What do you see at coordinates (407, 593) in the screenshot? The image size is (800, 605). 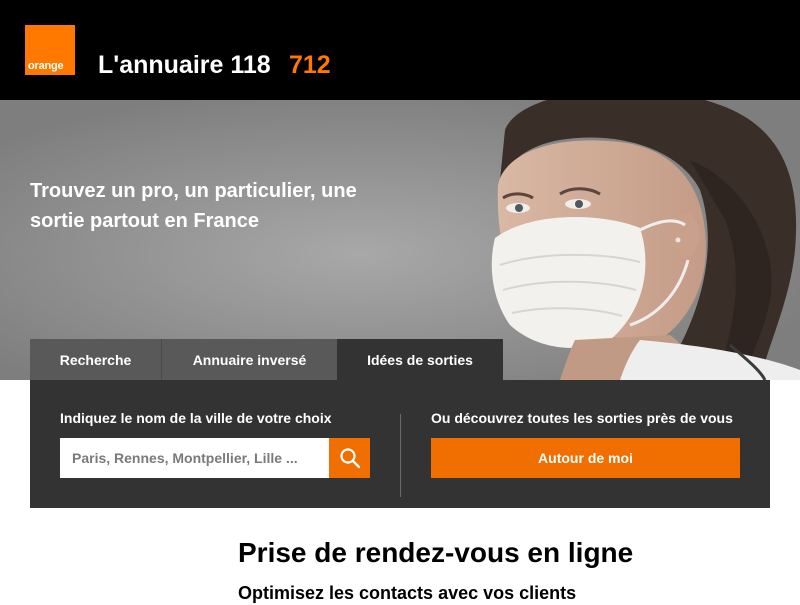 I see `page-subtitle: Optimisez les contacts avec vos clients` at bounding box center [407, 593].